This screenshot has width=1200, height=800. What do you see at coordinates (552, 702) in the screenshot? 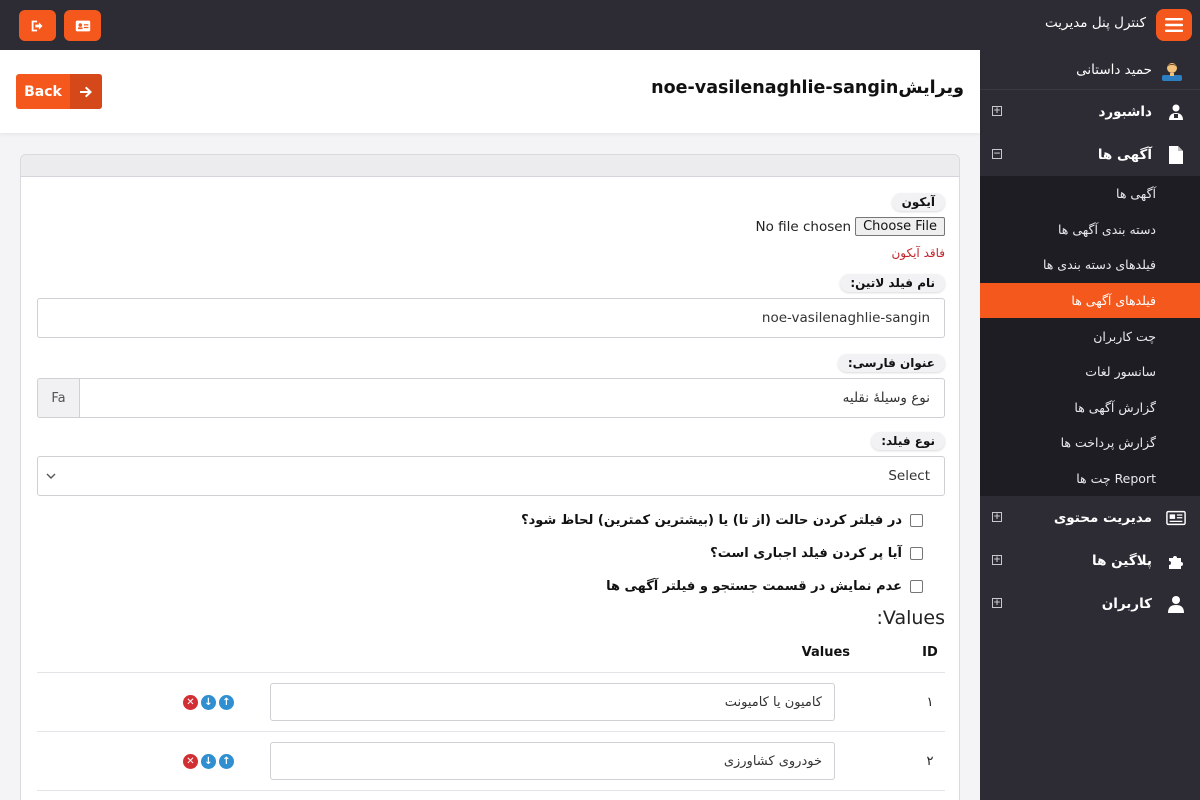
I see `value-input: کامیون یا کامیونت` at bounding box center [552, 702].